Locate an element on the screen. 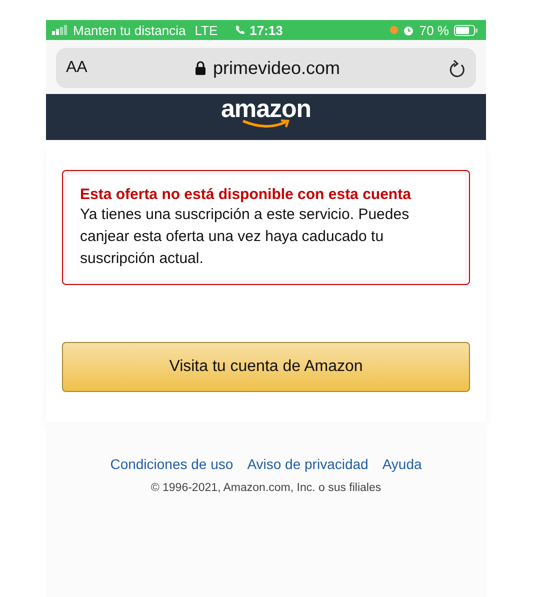 This screenshot has height=597, width=549. alarm-icon is located at coordinates (408, 30).